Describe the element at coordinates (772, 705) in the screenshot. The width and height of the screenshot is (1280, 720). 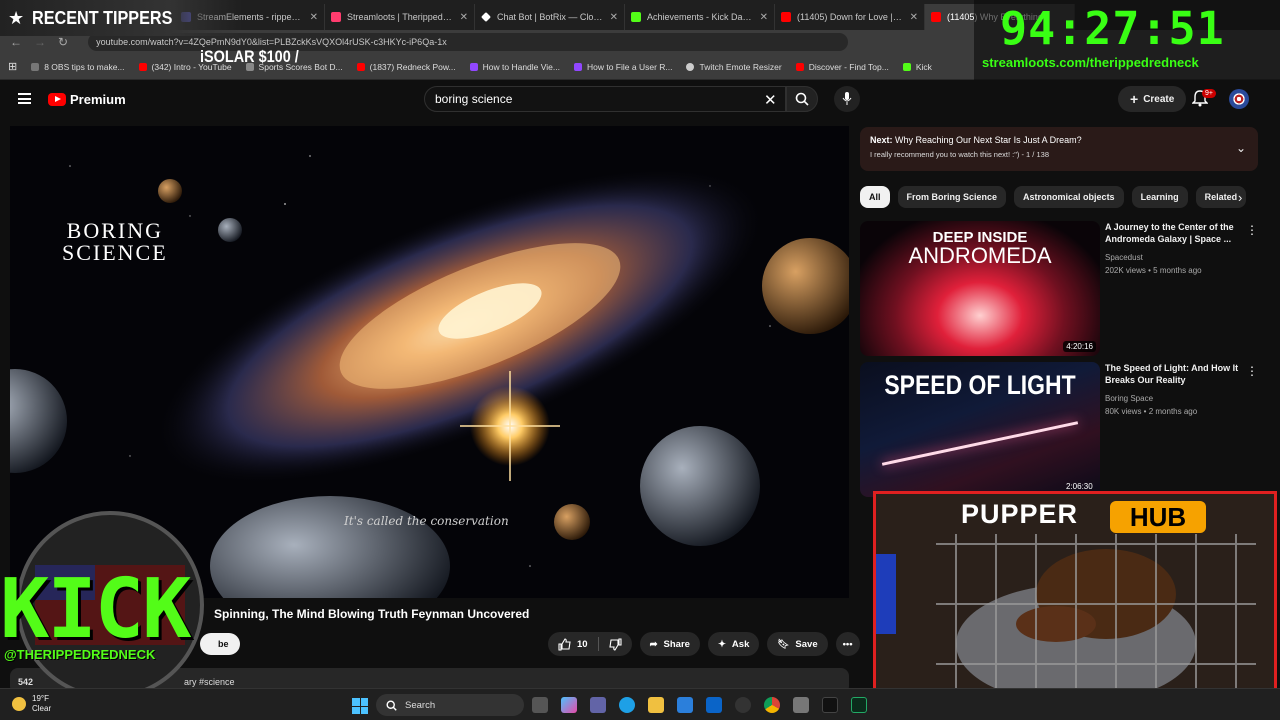
I see `chrome-icon` at that location.